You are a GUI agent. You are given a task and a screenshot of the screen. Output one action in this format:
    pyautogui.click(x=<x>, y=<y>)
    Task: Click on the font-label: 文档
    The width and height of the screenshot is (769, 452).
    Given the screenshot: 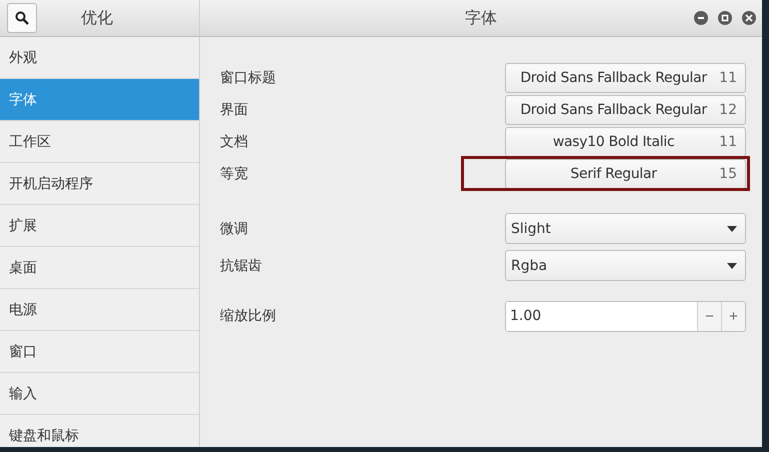 What is the action you would take?
    pyautogui.click(x=234, y=142)
    